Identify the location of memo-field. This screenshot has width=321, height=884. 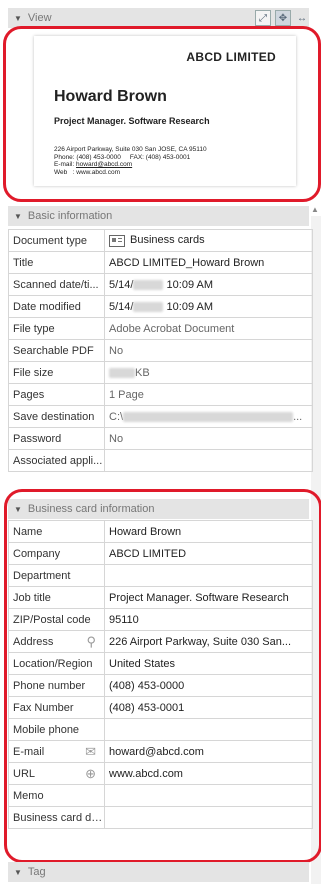
(208, 795).